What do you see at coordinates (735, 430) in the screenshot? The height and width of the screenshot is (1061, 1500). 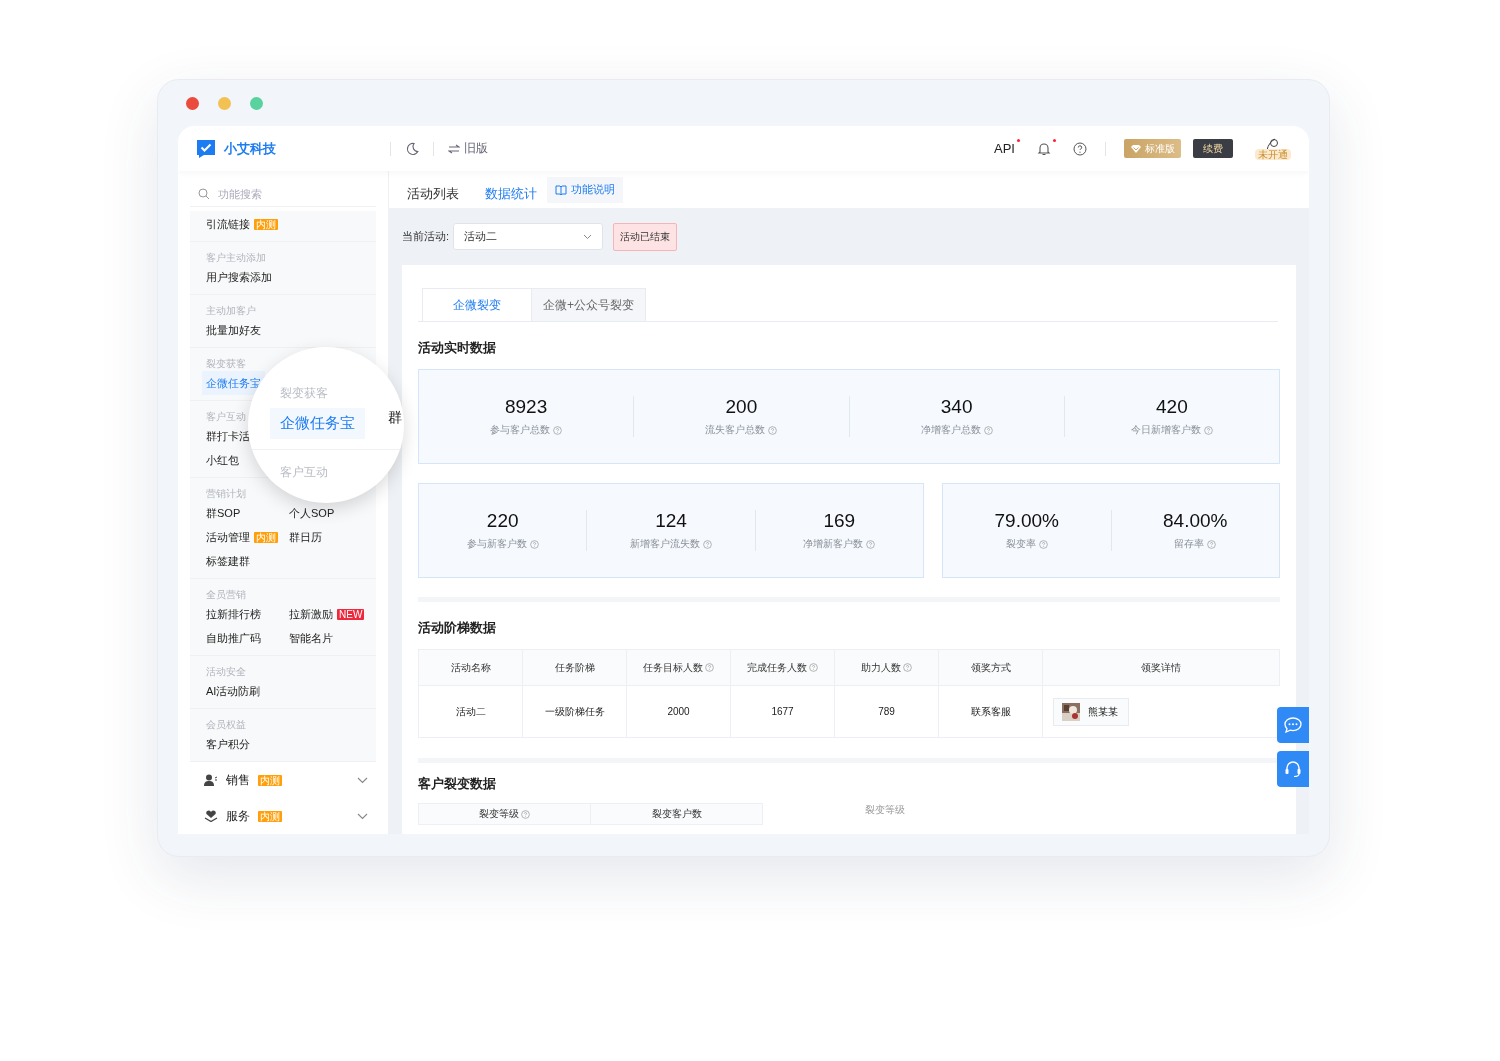 I see `stat-label: 流失客户总数` at bounding box center [735, 430].